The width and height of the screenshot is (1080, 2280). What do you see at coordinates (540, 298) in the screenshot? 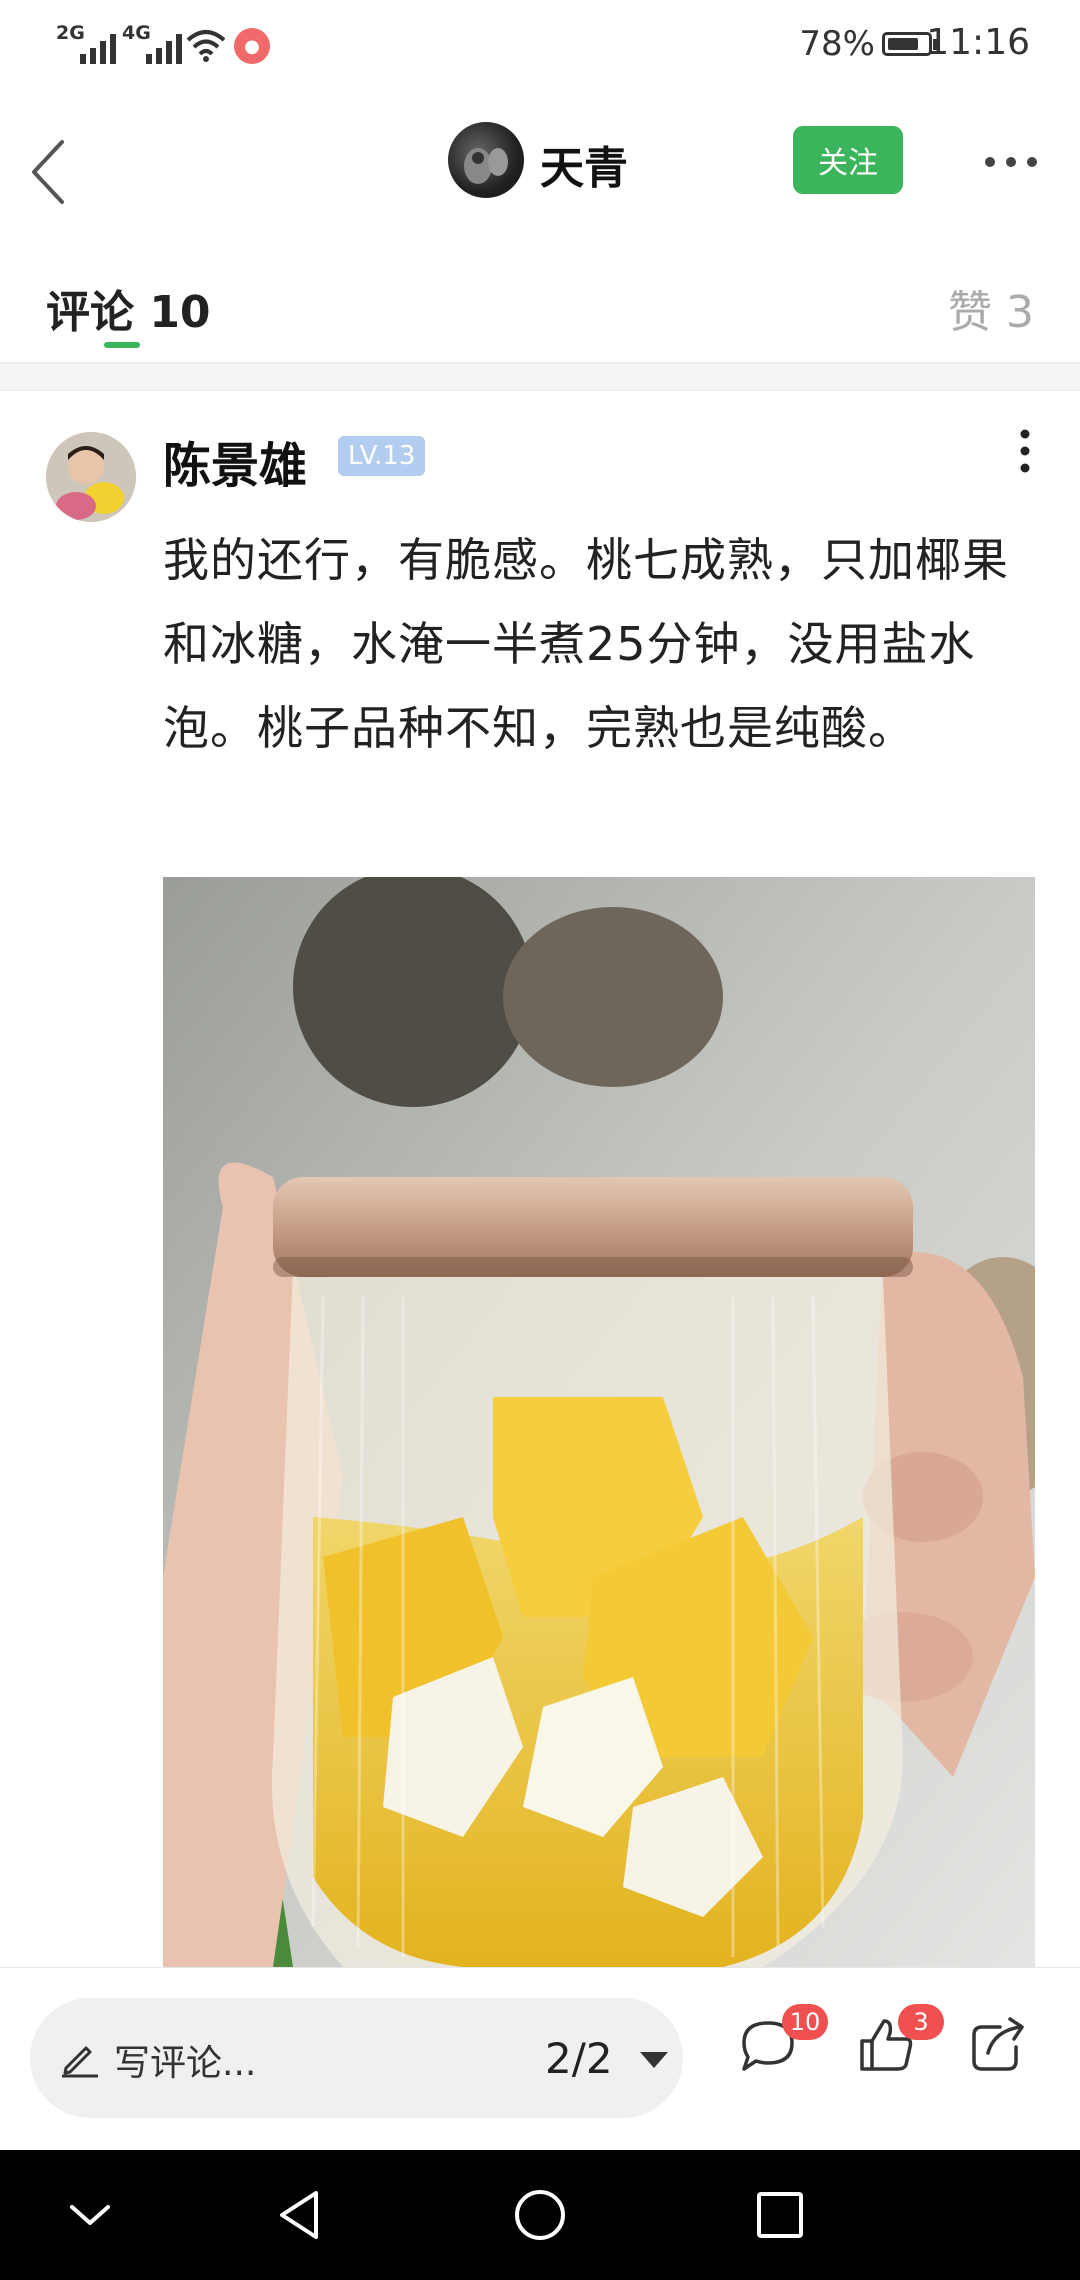
I see `comment-like-tabs: 评论 10 赞 3` at bounding box center [540, 298].